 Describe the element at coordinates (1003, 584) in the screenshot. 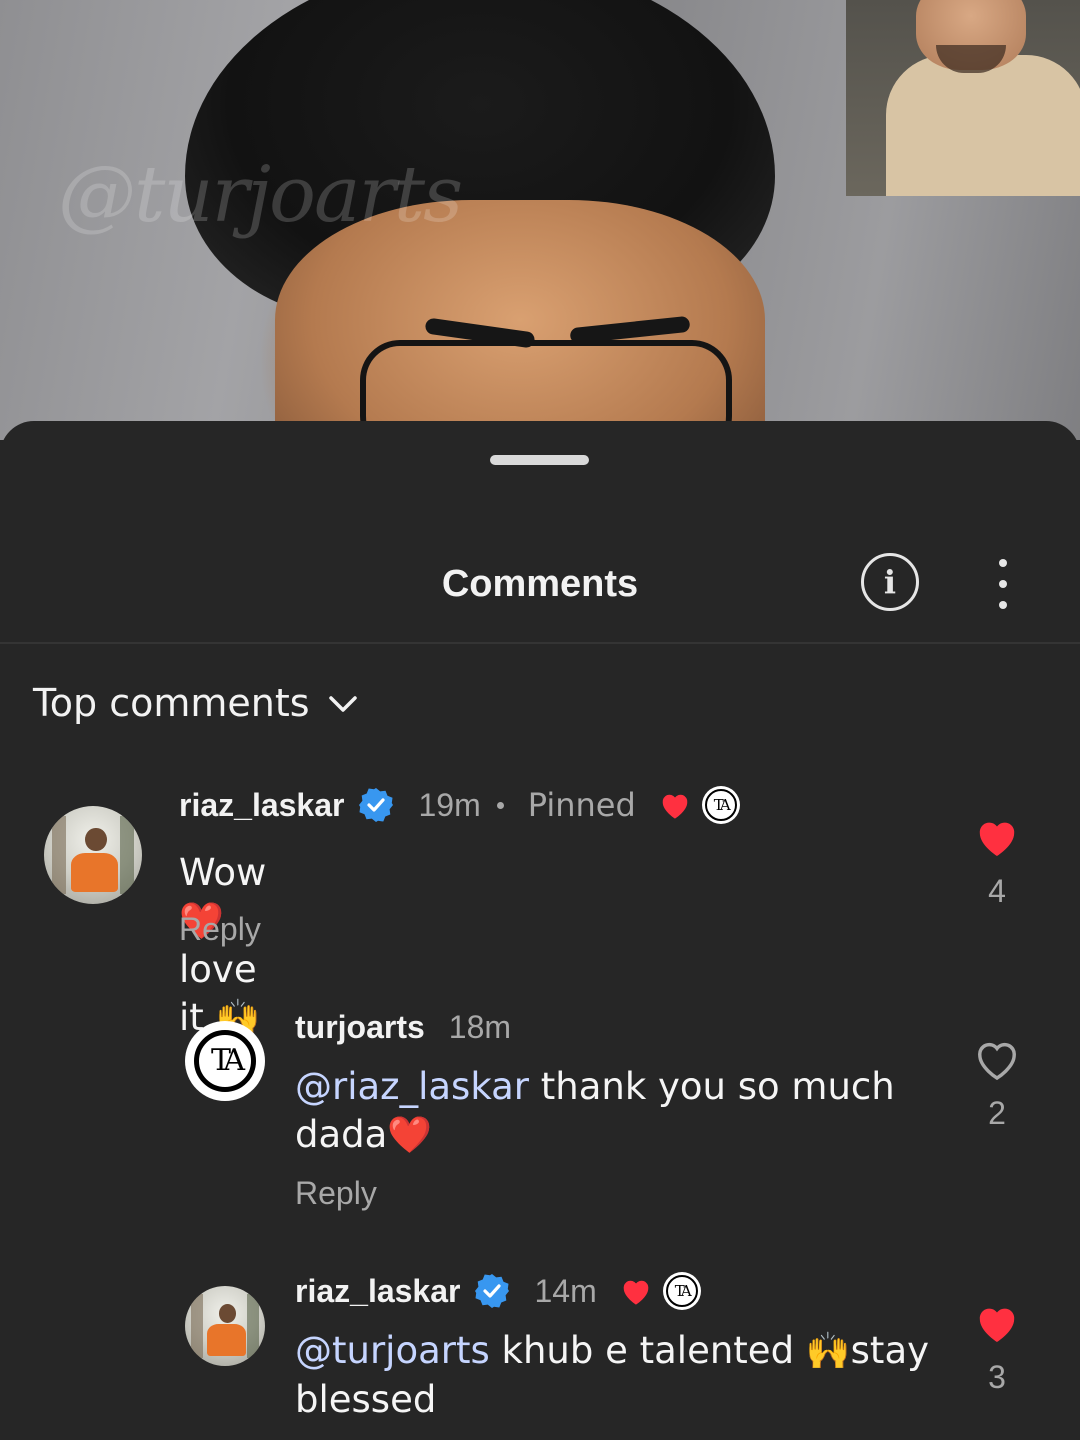

I see `more-options-icon` at that location.